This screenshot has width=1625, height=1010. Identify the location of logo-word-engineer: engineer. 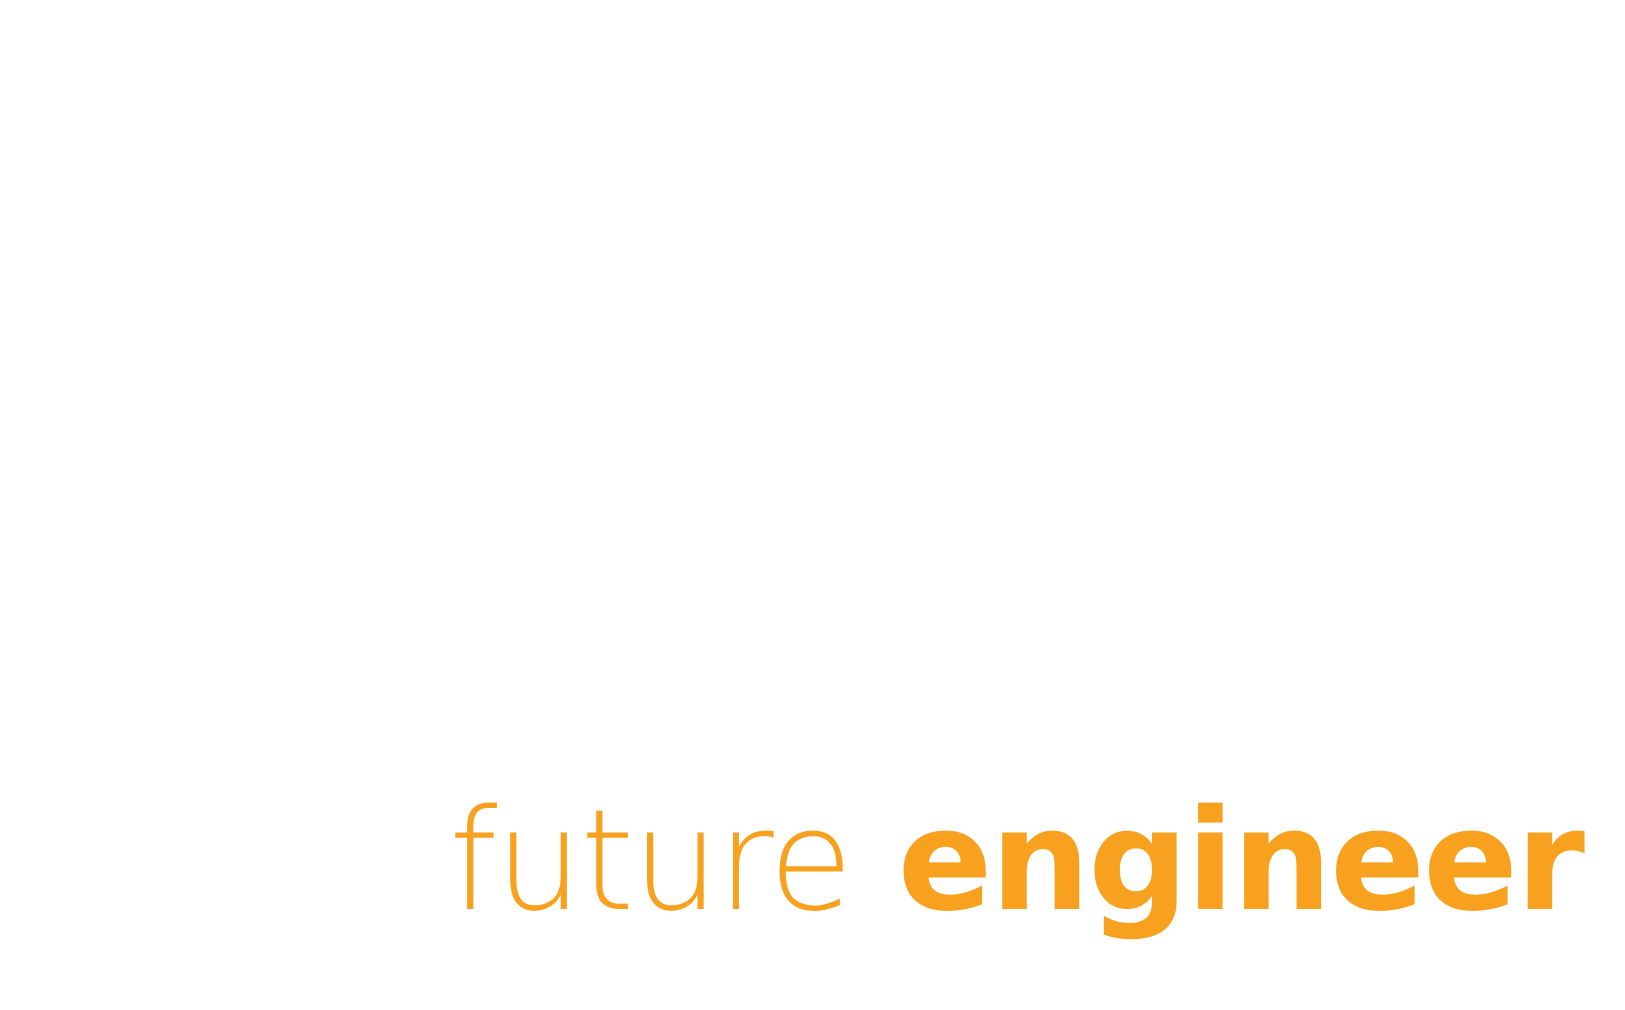
(1241, 861).